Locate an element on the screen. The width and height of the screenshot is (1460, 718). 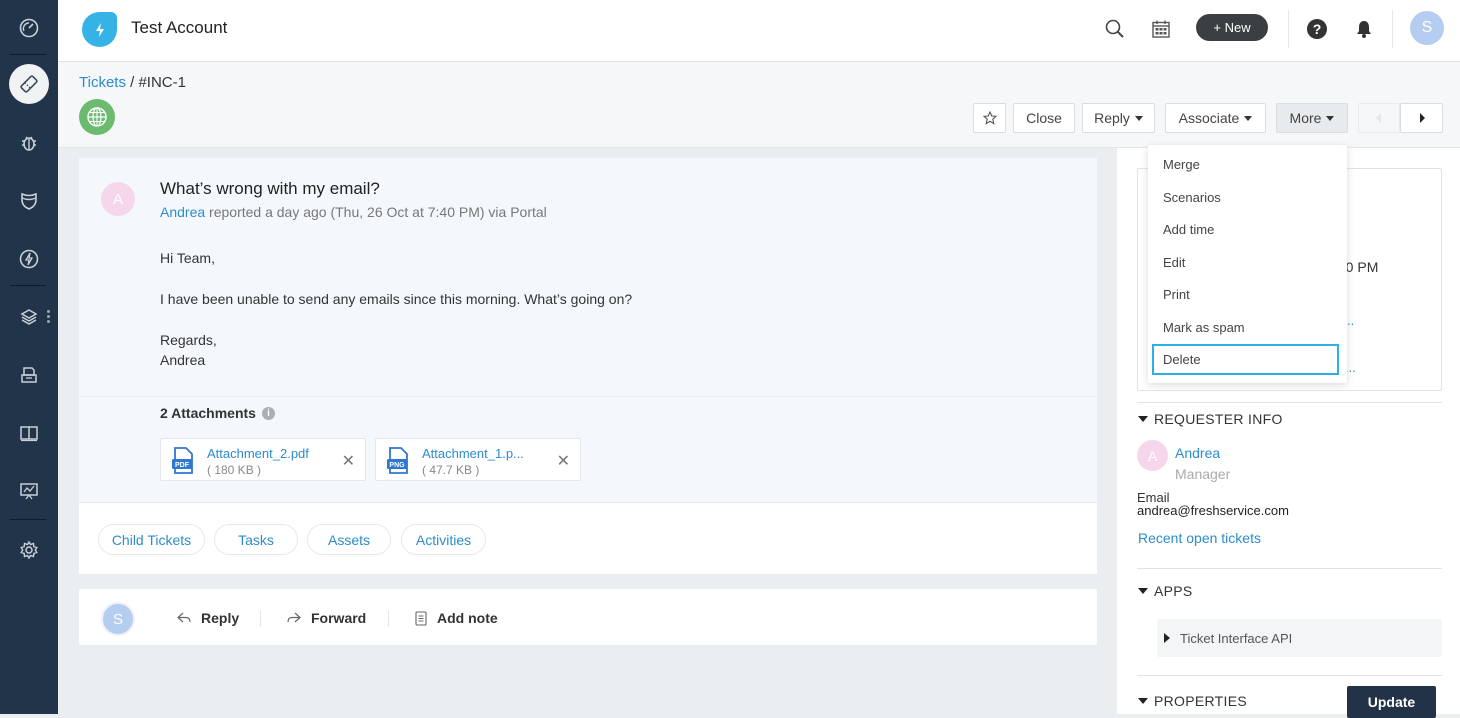
requester-link: Andrea is located at coordinates (182, 212).